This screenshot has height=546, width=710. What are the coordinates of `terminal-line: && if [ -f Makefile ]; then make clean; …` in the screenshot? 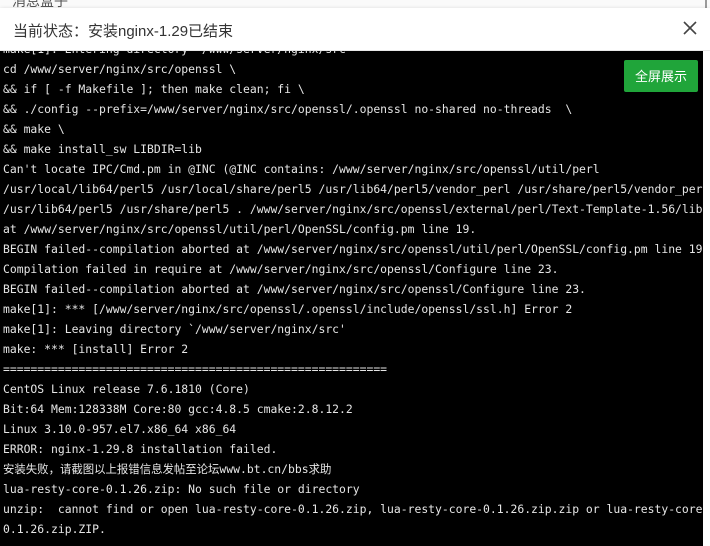 It's located at (154, 89).